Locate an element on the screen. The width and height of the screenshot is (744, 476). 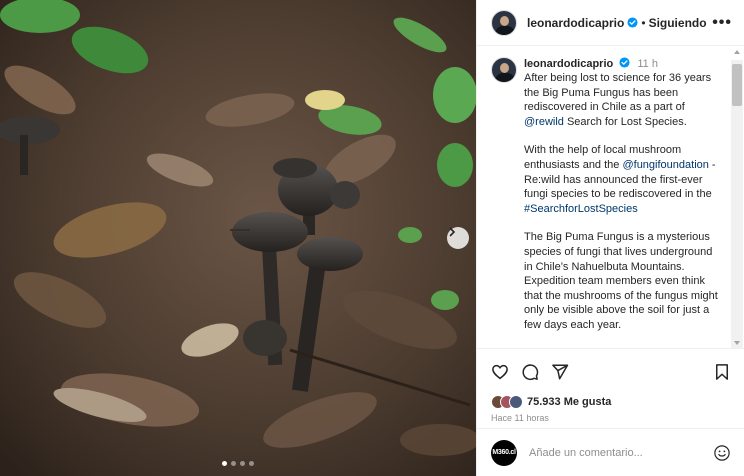
hashtag-link: #SearchforLostSpecies is located at coordinates (581, 209).